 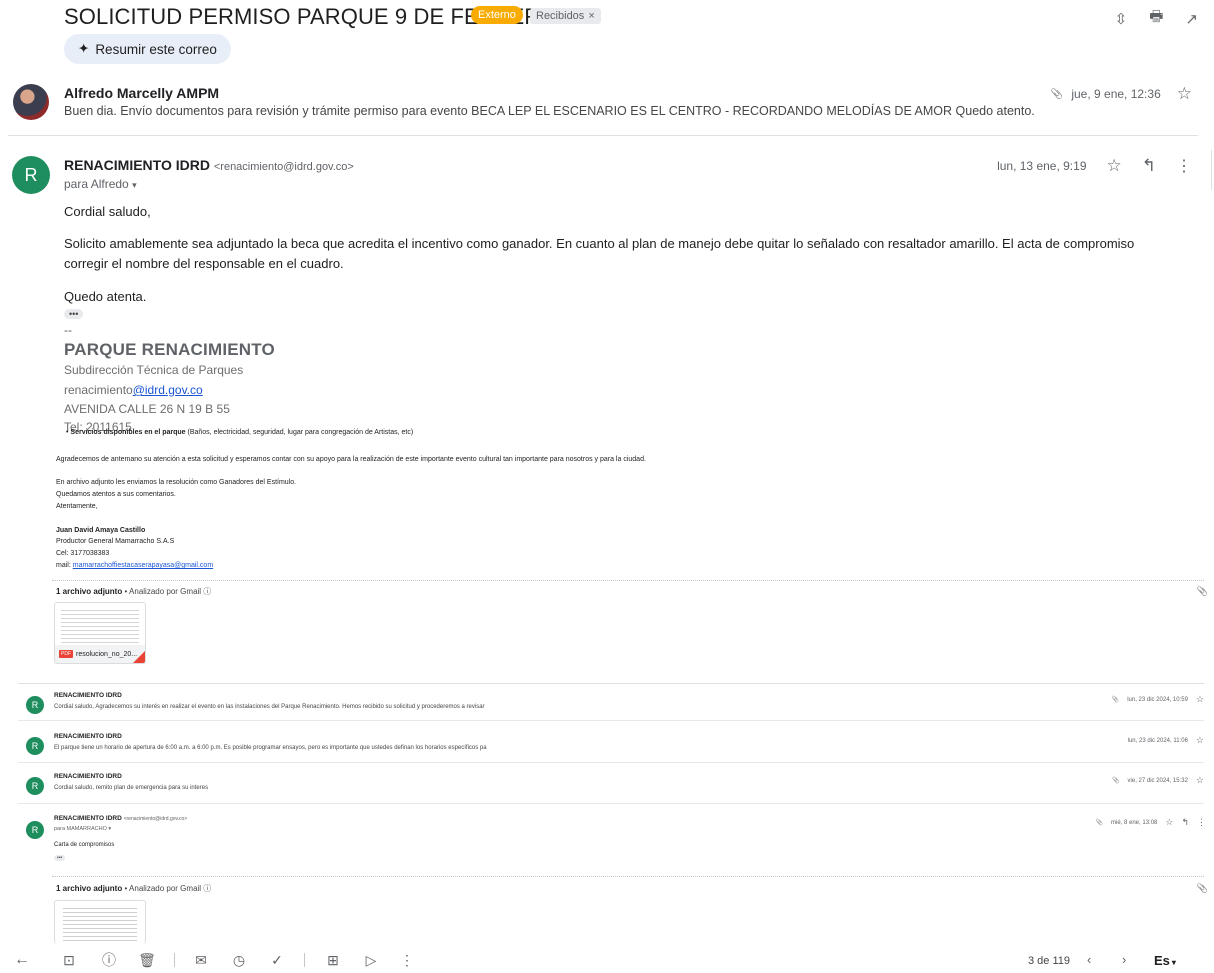 I want to click on message-meta: lun, 13 ene, 9:19 ☆ ↰ ⋮, so click(x=1094, y=166).